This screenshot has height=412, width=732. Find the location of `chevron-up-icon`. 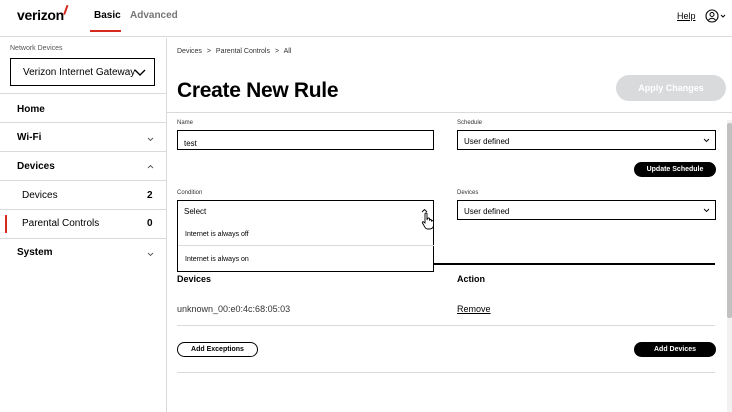

chevron-up-icon is located at coordinates (150, 166).